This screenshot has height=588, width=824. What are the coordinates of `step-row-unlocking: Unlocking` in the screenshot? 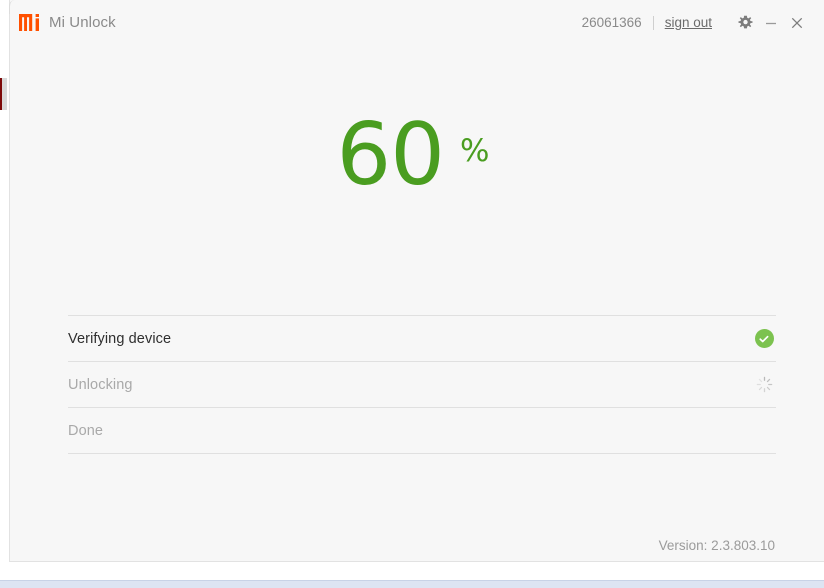 It's located at (422, 385).